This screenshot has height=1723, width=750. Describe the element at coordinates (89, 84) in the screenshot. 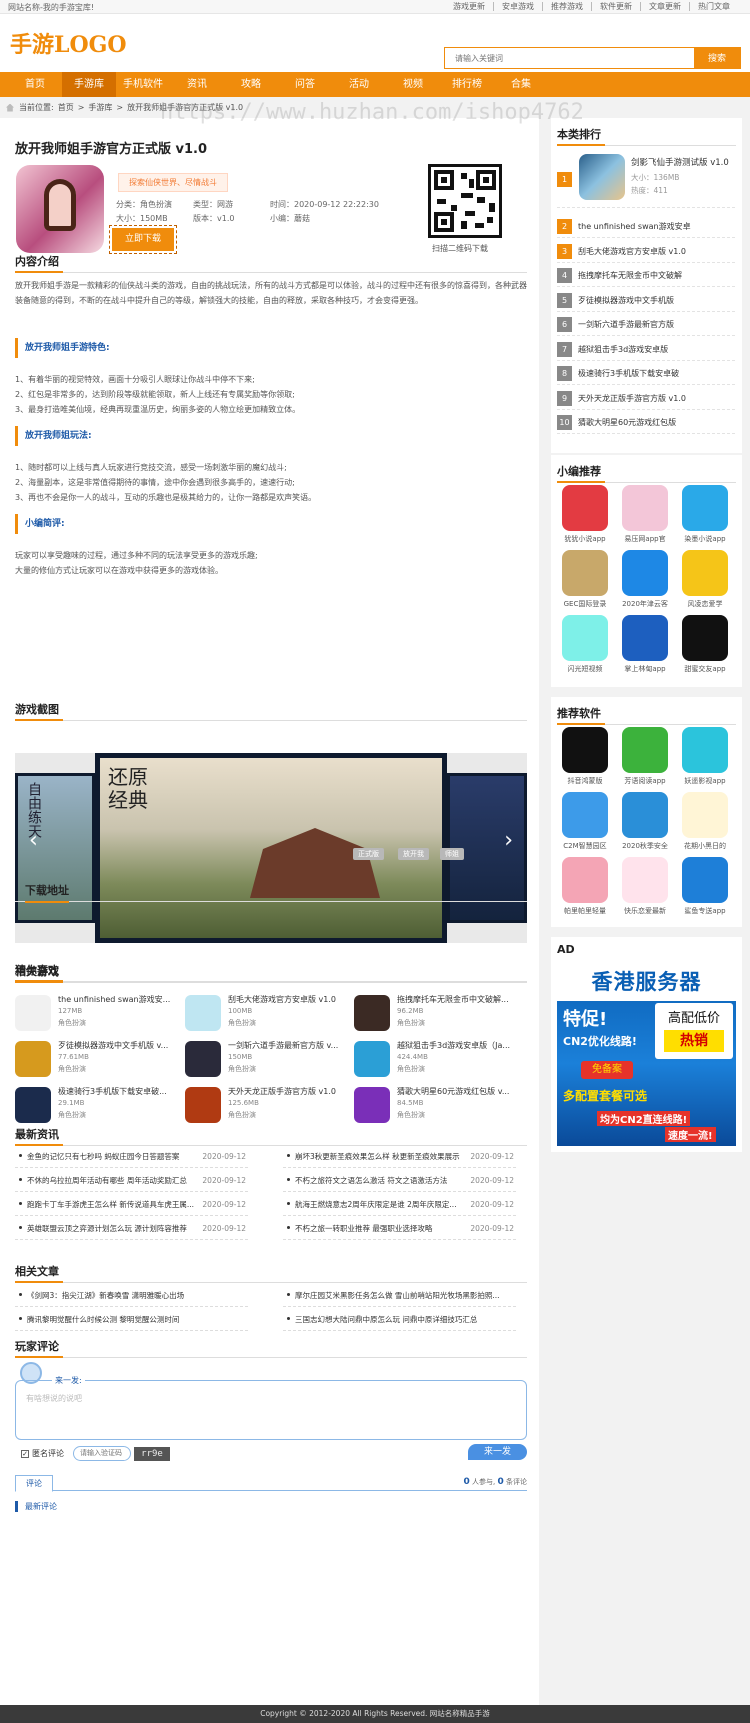

I see `nav-game-library: 手游库` at that location.